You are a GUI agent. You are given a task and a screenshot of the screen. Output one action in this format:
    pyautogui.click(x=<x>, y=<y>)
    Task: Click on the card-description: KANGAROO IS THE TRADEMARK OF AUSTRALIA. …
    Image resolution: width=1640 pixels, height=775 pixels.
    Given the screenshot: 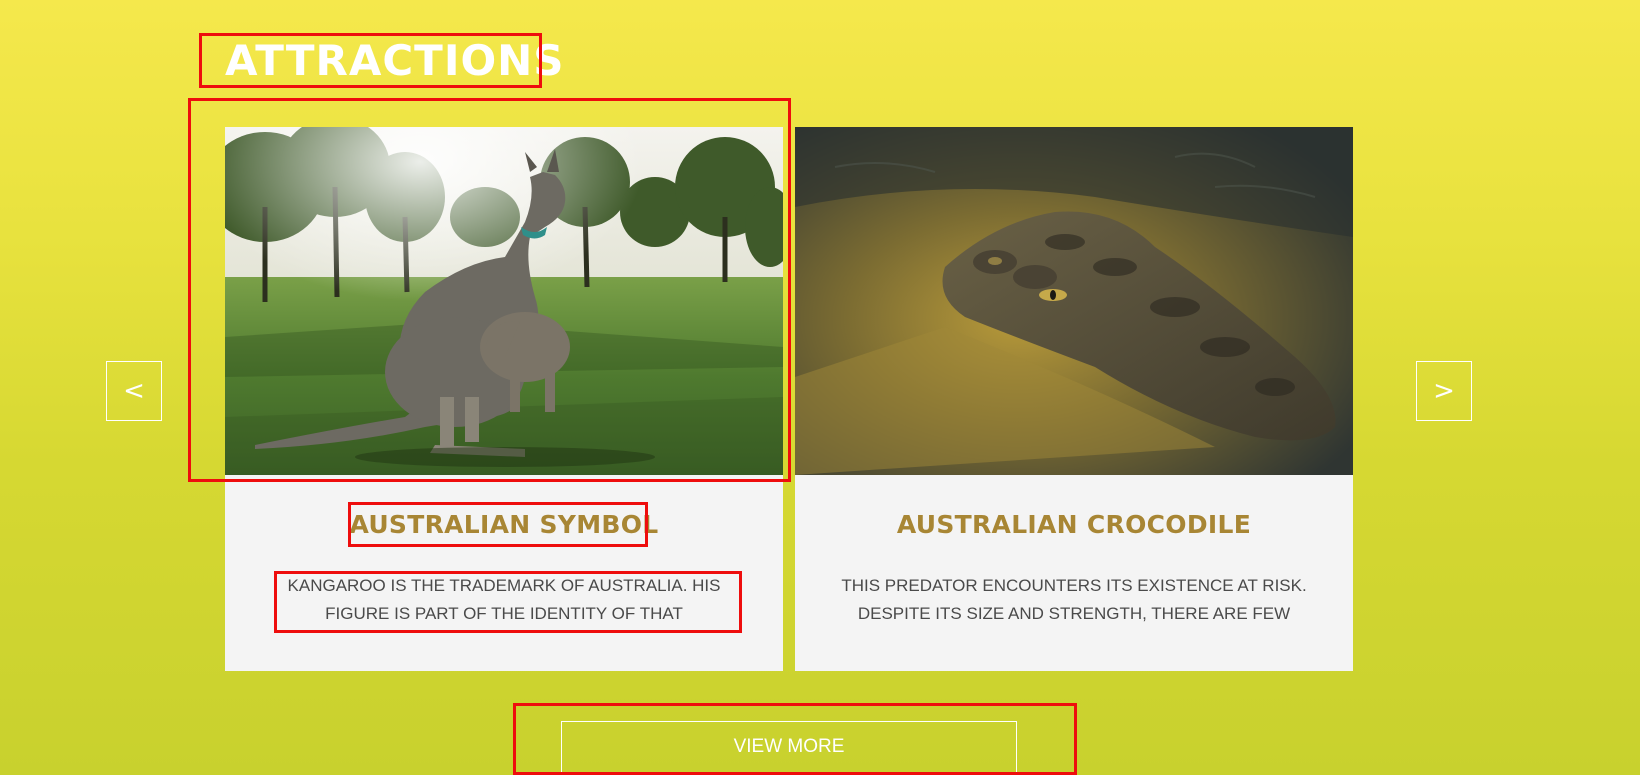 What is the action you would take?
    pyautogui.click(x=504, y=599)
    